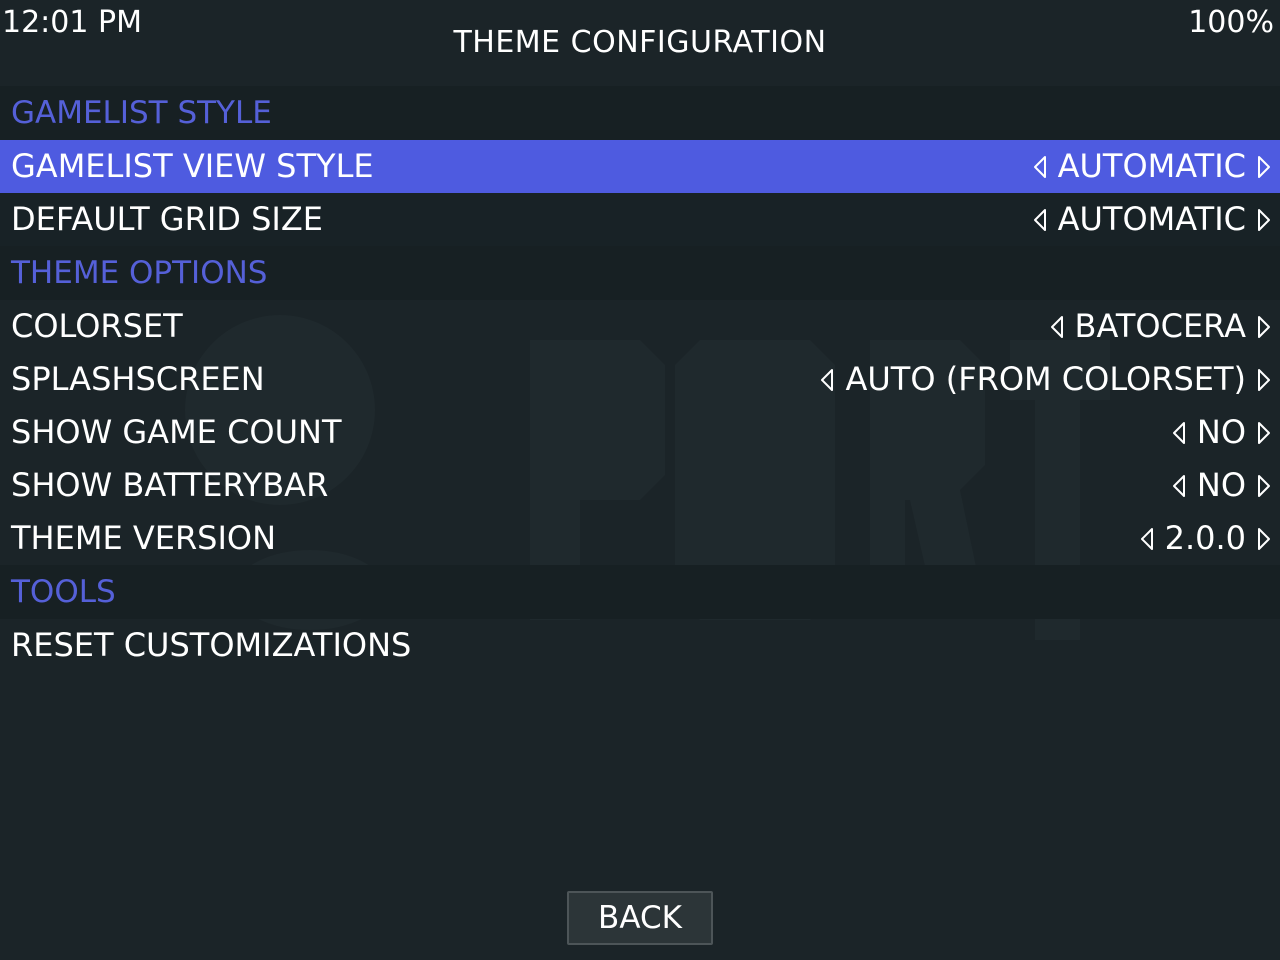  I want to click on setting-value-selector: BATOCERA, so click(1160, 326).